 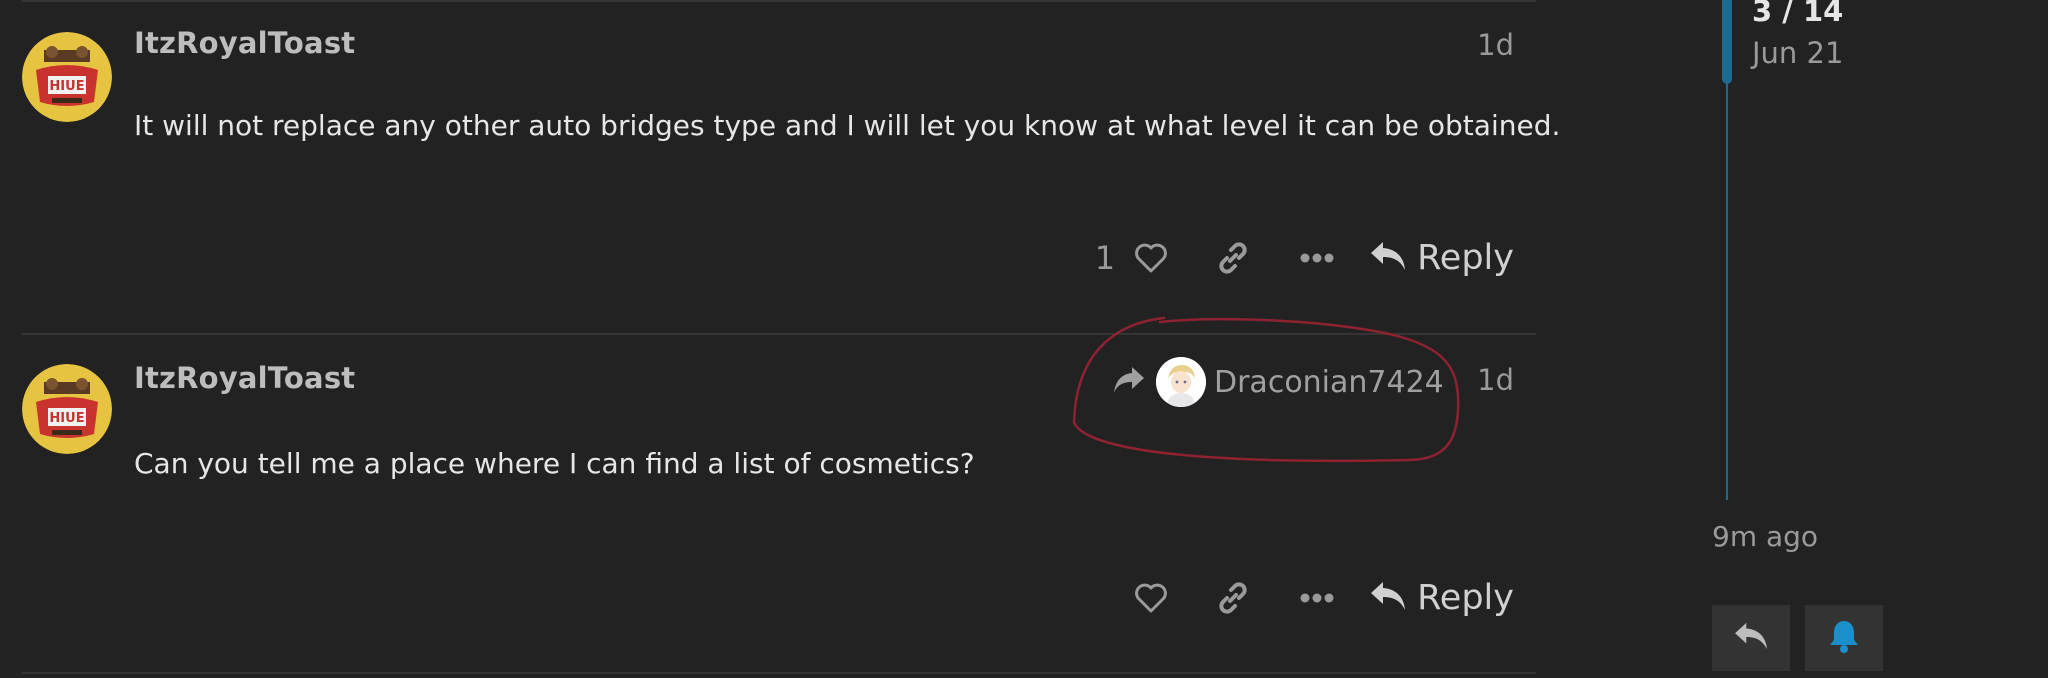 I want to click on notification-button, so click(x=1844, y=638).